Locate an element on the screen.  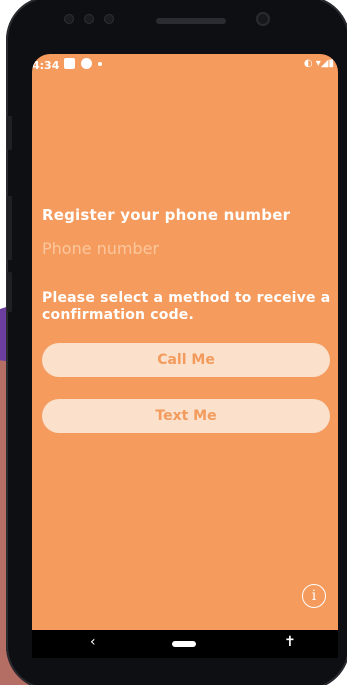
news-icon is located at coordinates (69, 63).